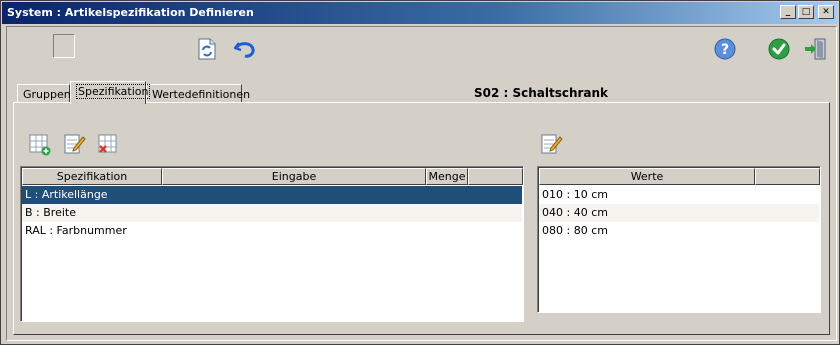 The height and width of the screenshot is (345, 840). I want to click on table-row: 080 : 80 cm, so click(679, 231).